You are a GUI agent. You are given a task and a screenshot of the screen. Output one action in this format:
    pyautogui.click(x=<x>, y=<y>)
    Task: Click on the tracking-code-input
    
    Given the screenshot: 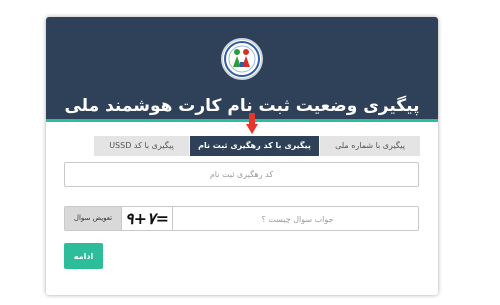 What is the action you would take?
    pyautogui.click(x=241, y=174)
    